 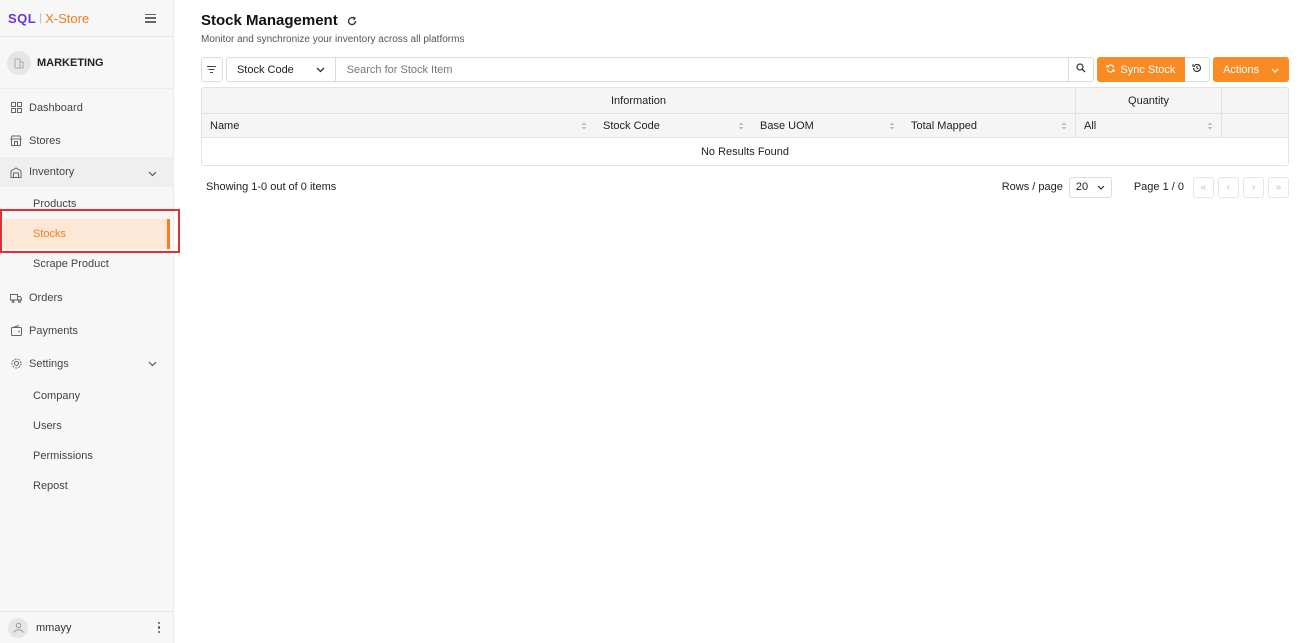 I want to click on gear-icon, so click(x=16, y=364).